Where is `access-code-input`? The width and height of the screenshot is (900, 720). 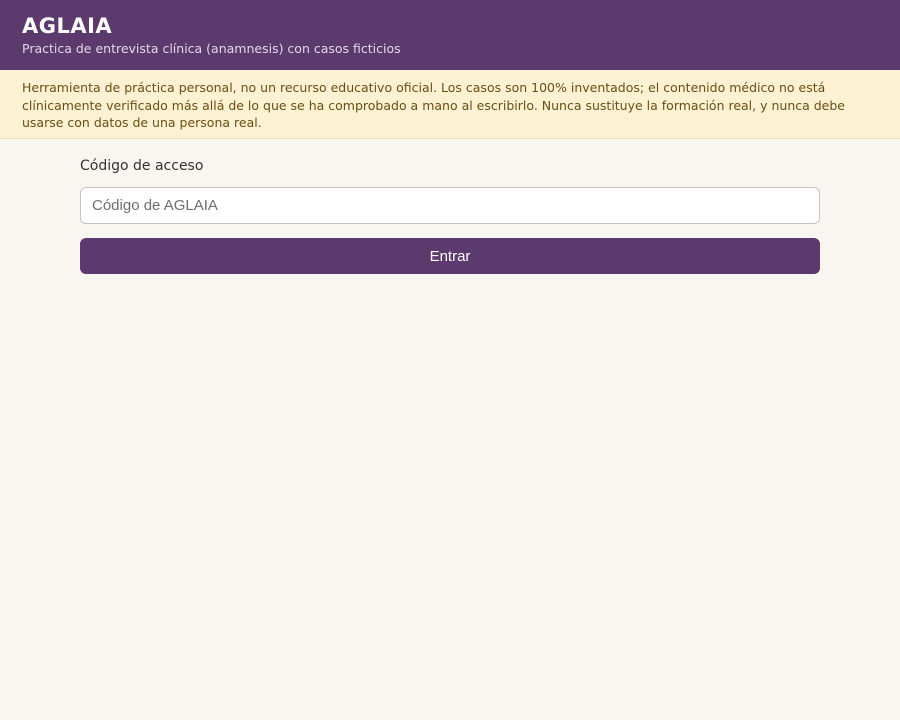
access-code-input is located at coordinates (450, 205).